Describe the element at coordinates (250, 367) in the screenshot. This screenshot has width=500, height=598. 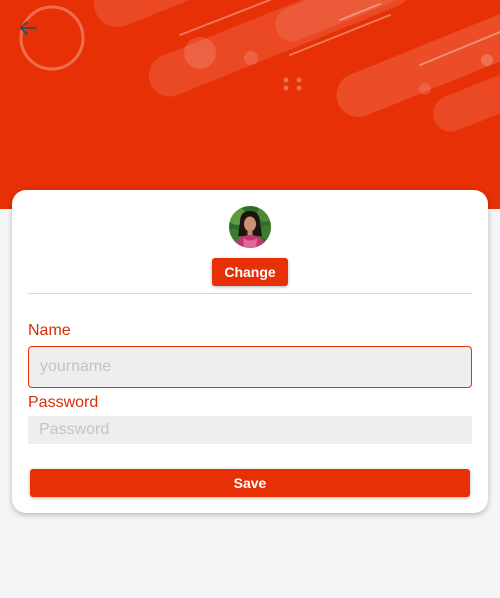
I see `name-input` at that location.